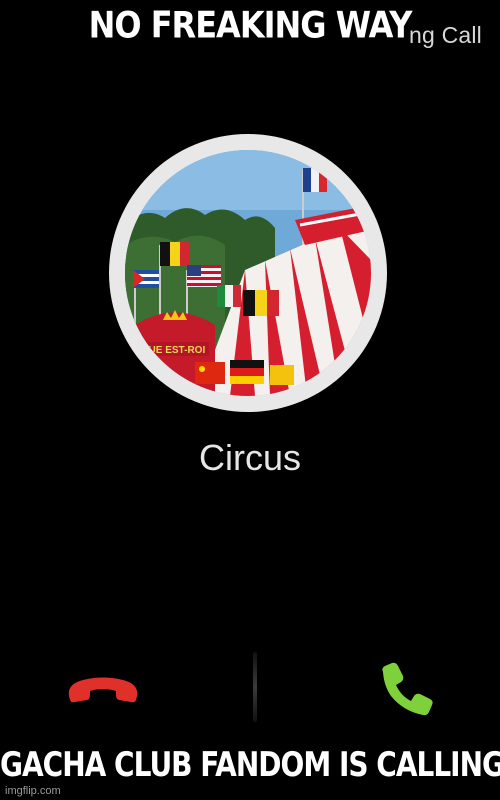 The width and height of the screenshot is (500, 800). What do you see at coordinates (250, 764) in the screenshot?
I see `bottom-caption: GACHA CLUB FANDOM IS CALLING` at bounding box center [250, 764].